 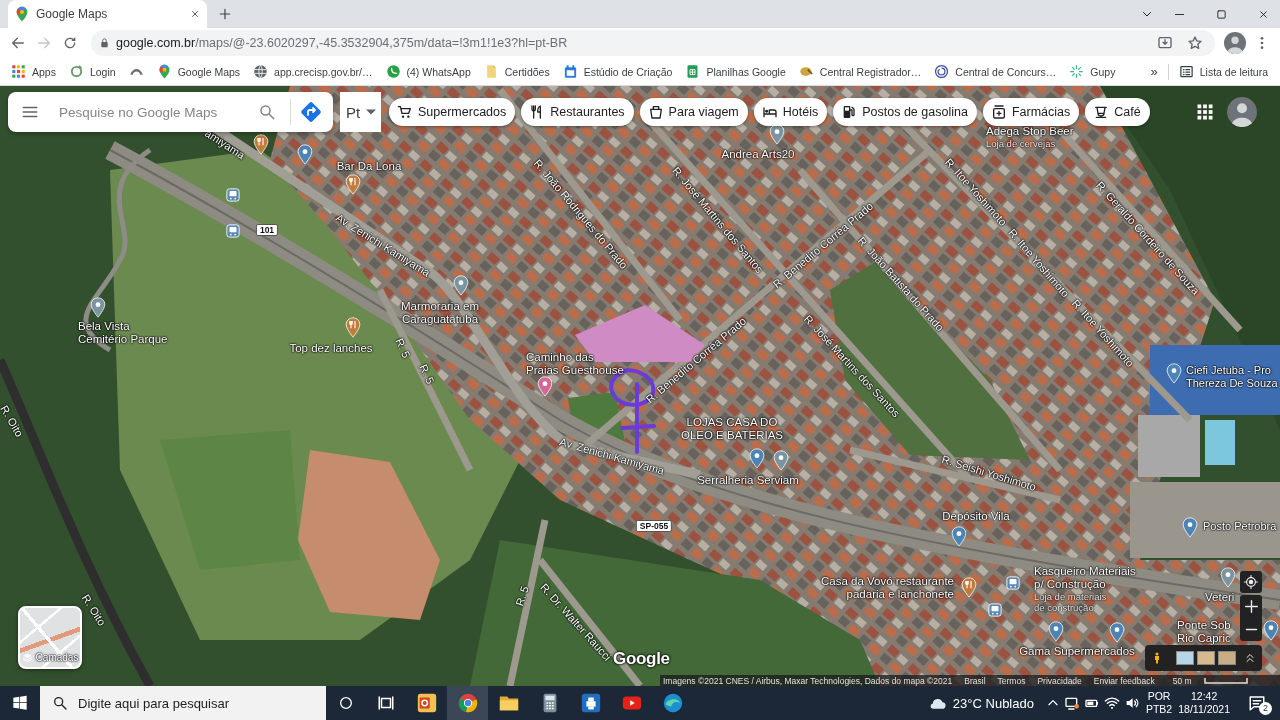 What do you see at coordinates (732, 429) in the screenshot?
I see `place-label: LOJAS CASA DO OLEO E BATERIAS` at bounding box center [732, 429].